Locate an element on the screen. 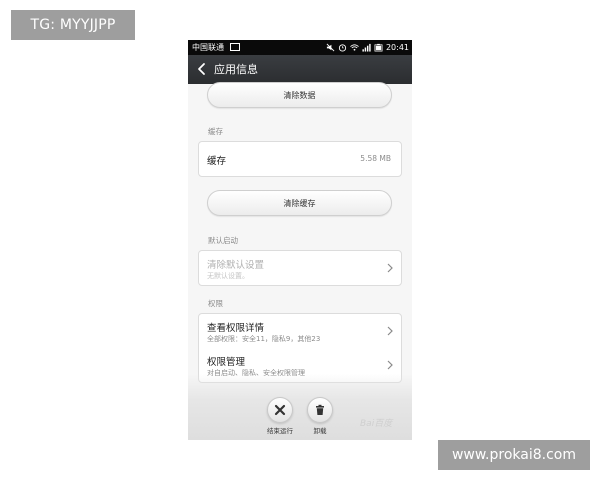 The width and height of the screenshot is (600, 480). view-permissions-row: 查看权限详情 全部权限：安全11，隐私9，其他23 is located at coordinates (300, 331).